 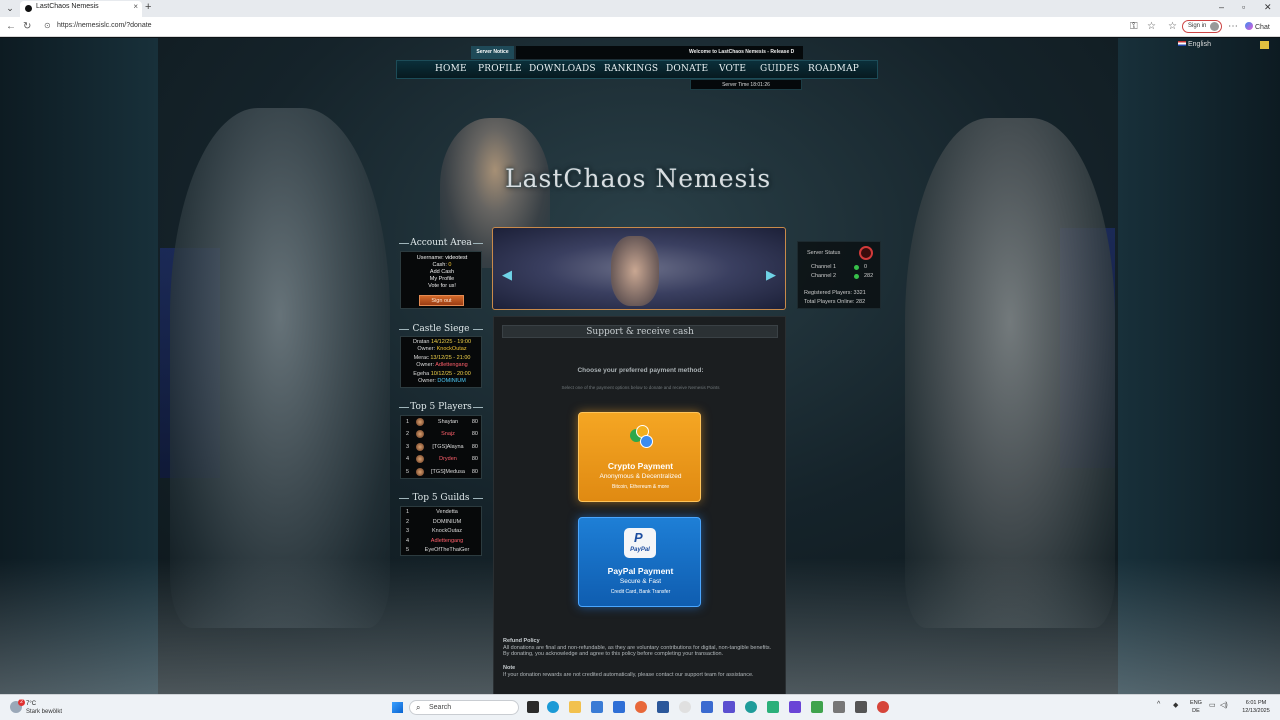 I want to click on refund-policy-title: Refund Policy, so click(x=521, y=641).